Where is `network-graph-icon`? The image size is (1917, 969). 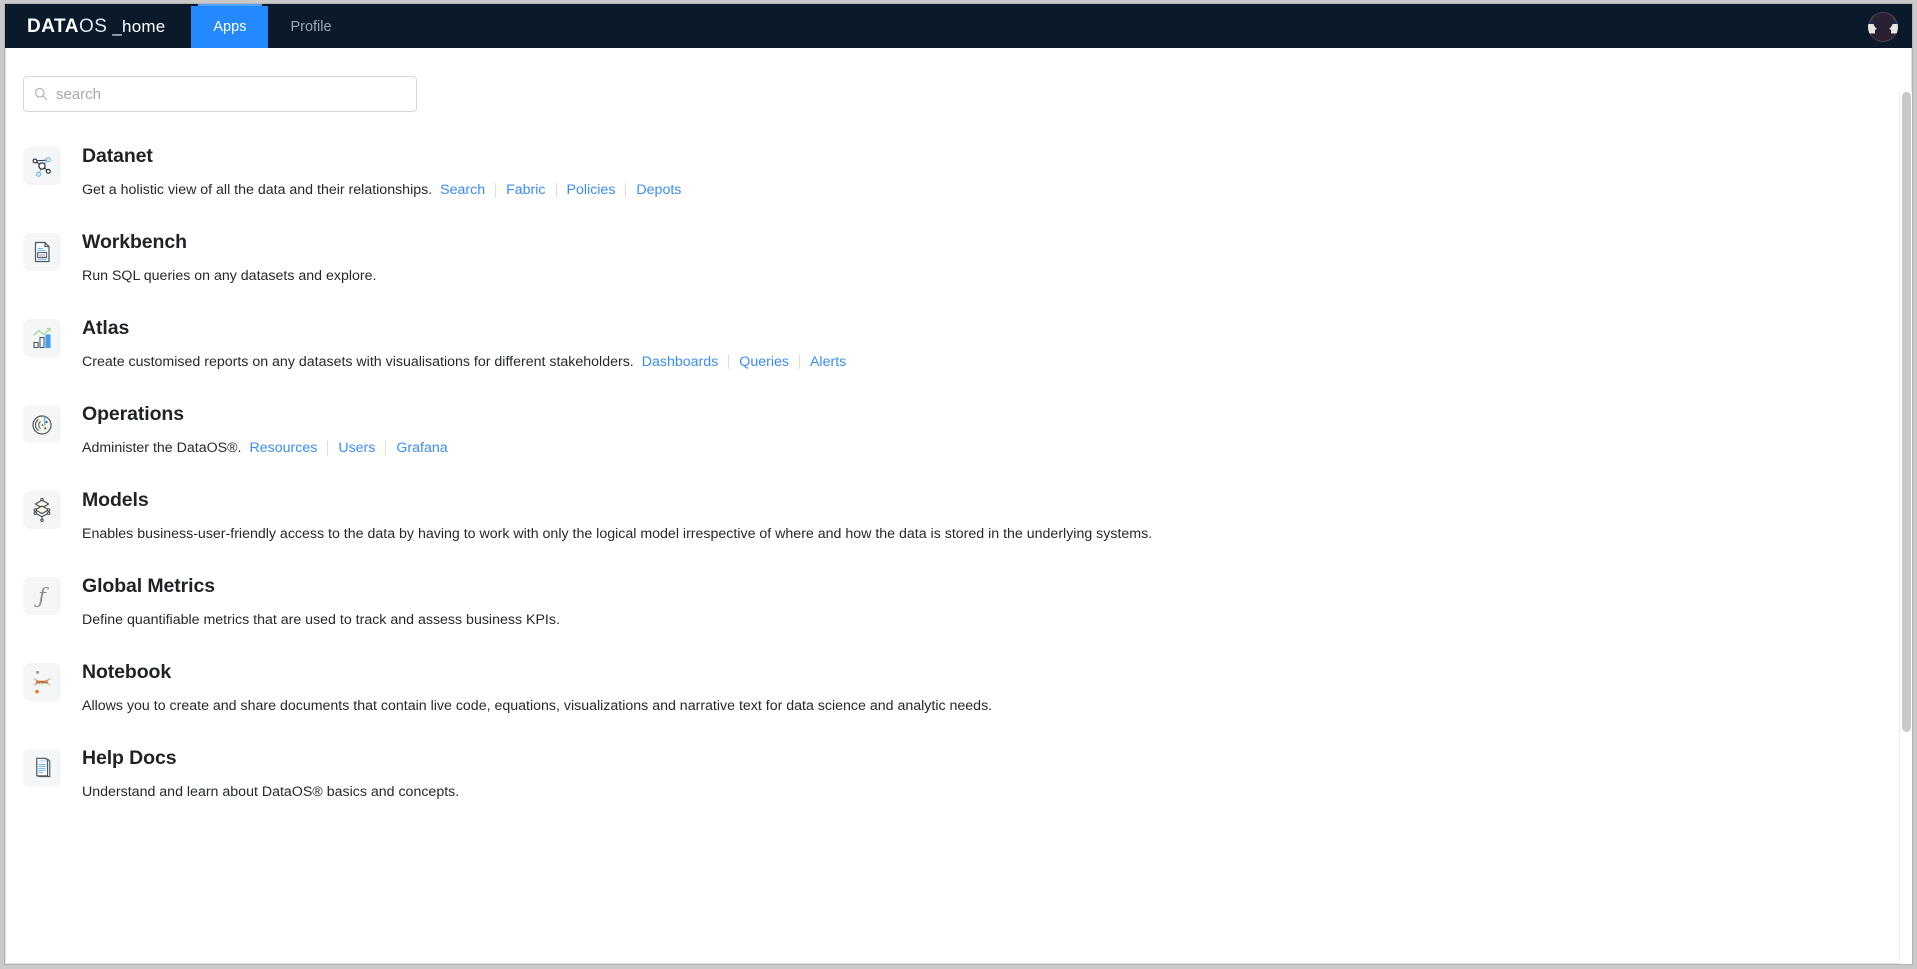
network-graph-icon is located at coordinates (42, 166).